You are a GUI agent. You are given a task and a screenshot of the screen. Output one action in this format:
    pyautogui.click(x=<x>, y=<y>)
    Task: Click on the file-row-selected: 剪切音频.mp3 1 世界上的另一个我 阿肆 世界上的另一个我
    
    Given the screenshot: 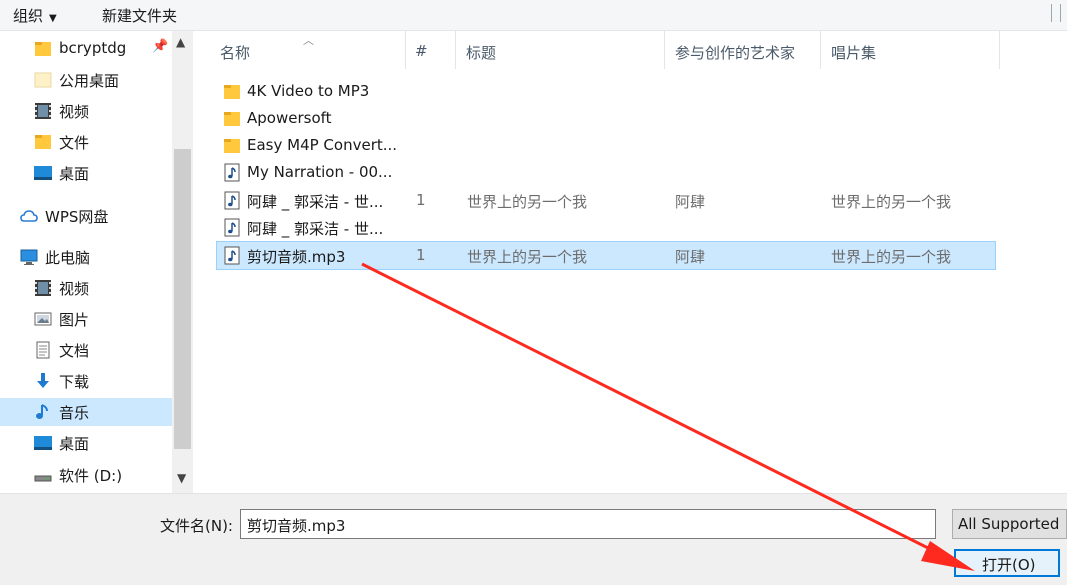 What is the action you would take?
    pyautogui.click(x=606, y=255)
    